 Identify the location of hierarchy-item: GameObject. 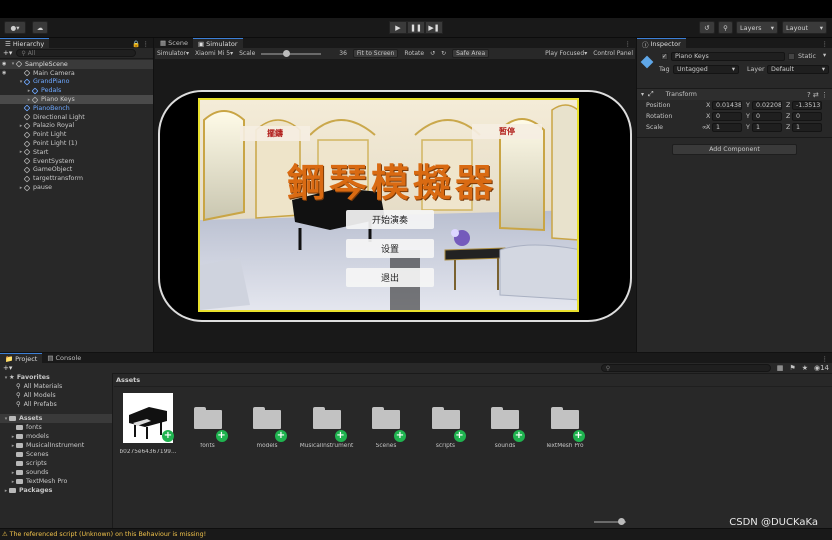
(76, 170).